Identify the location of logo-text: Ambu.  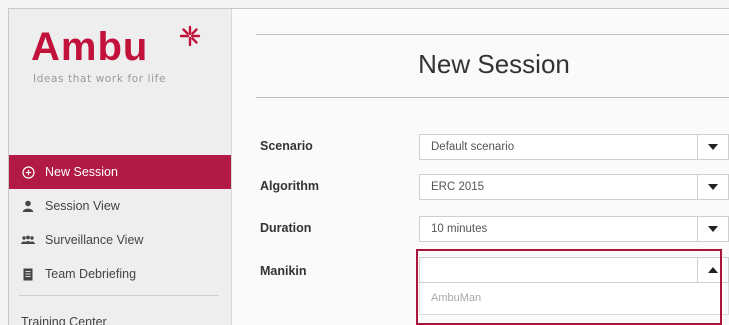
(90, 47).